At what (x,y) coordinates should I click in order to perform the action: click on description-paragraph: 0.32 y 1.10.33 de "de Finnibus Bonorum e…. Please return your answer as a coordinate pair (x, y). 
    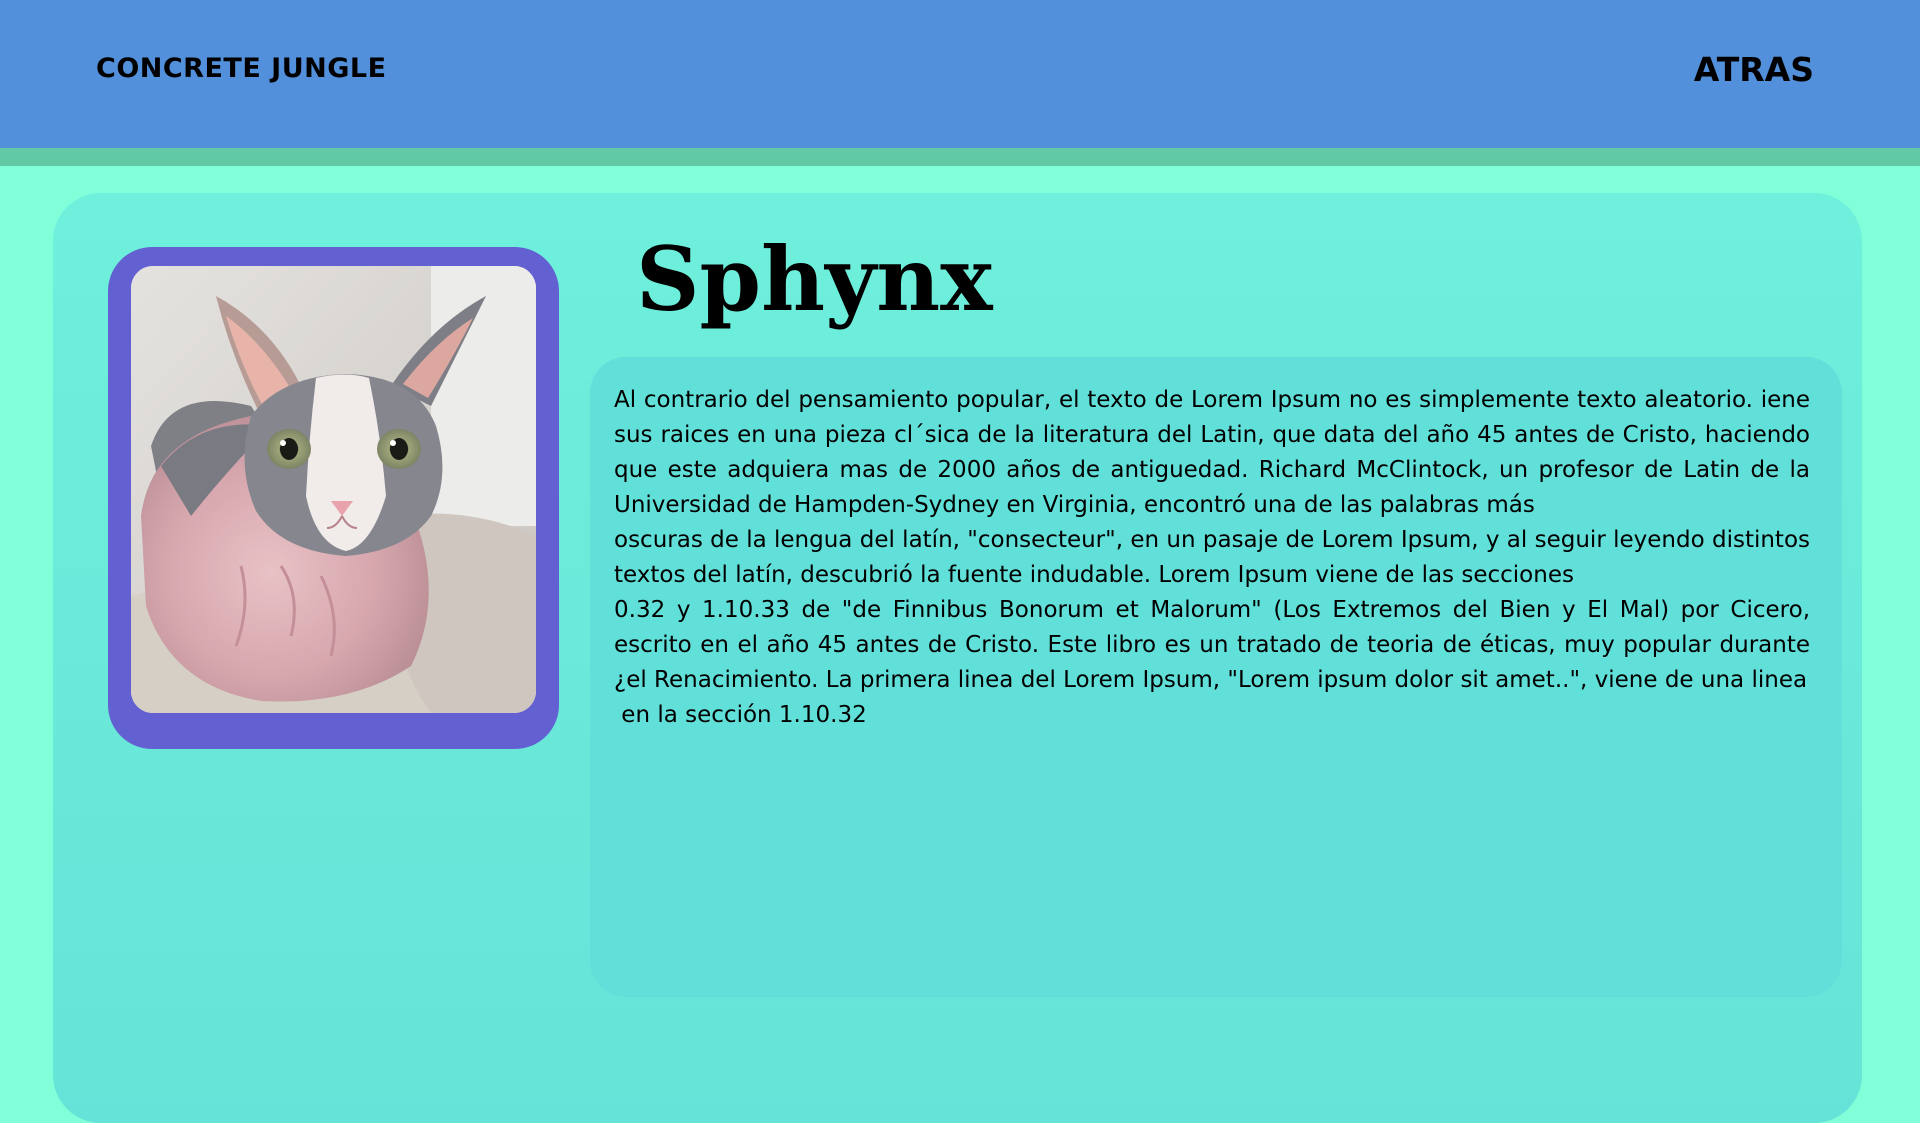
    Looking at the image, I should click on (1212, 645).